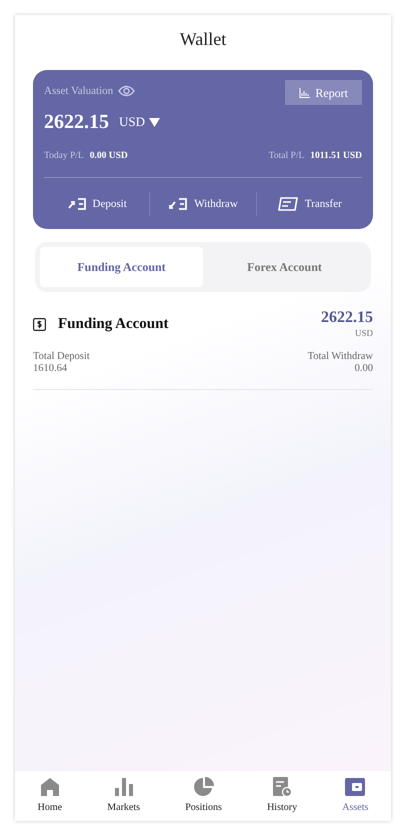  Describe the element at coordinates (286, 156) in the screenshot. I see `total-pl-label: Total P/L` at that location.